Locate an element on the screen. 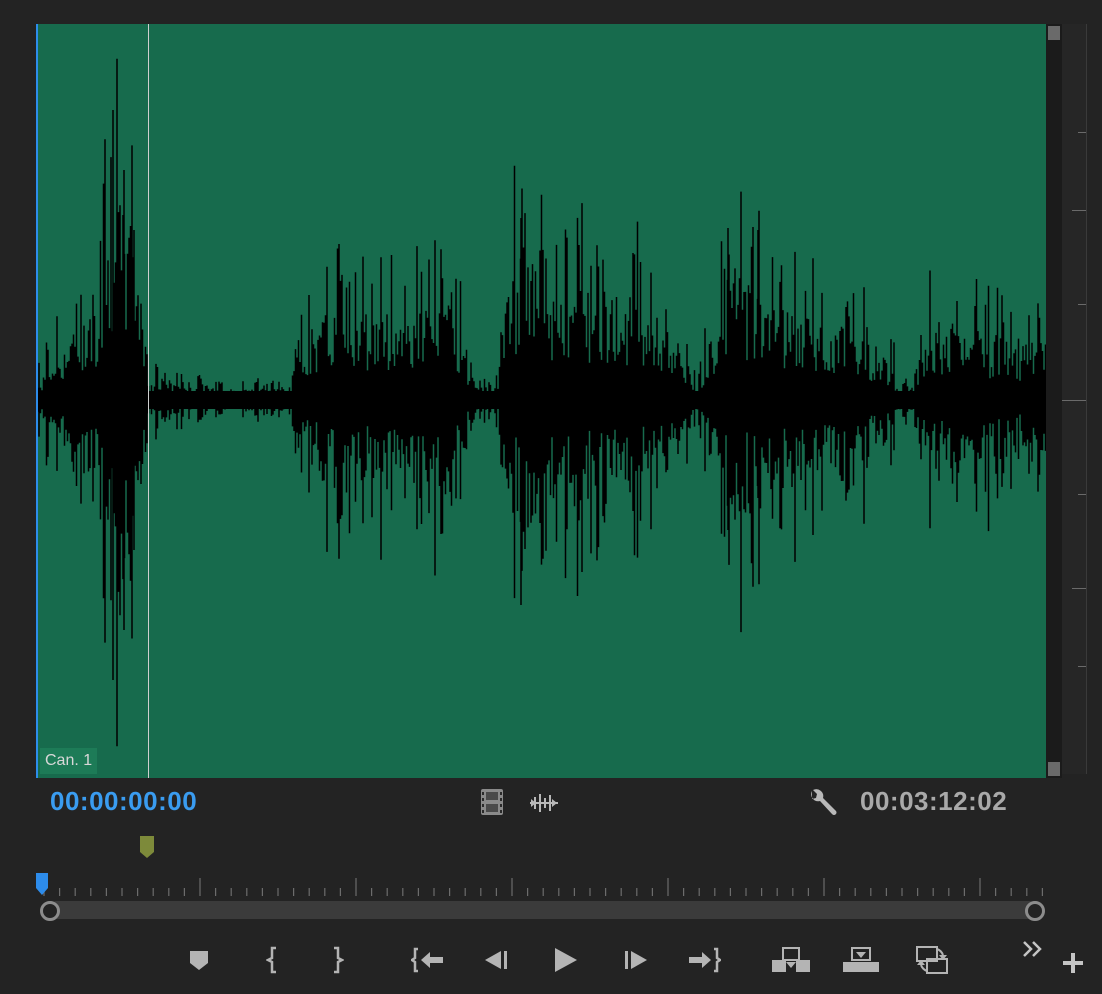 The width and height of the screenshot is (1102, 994). step-forward-button is located at coordinates (636, 960).